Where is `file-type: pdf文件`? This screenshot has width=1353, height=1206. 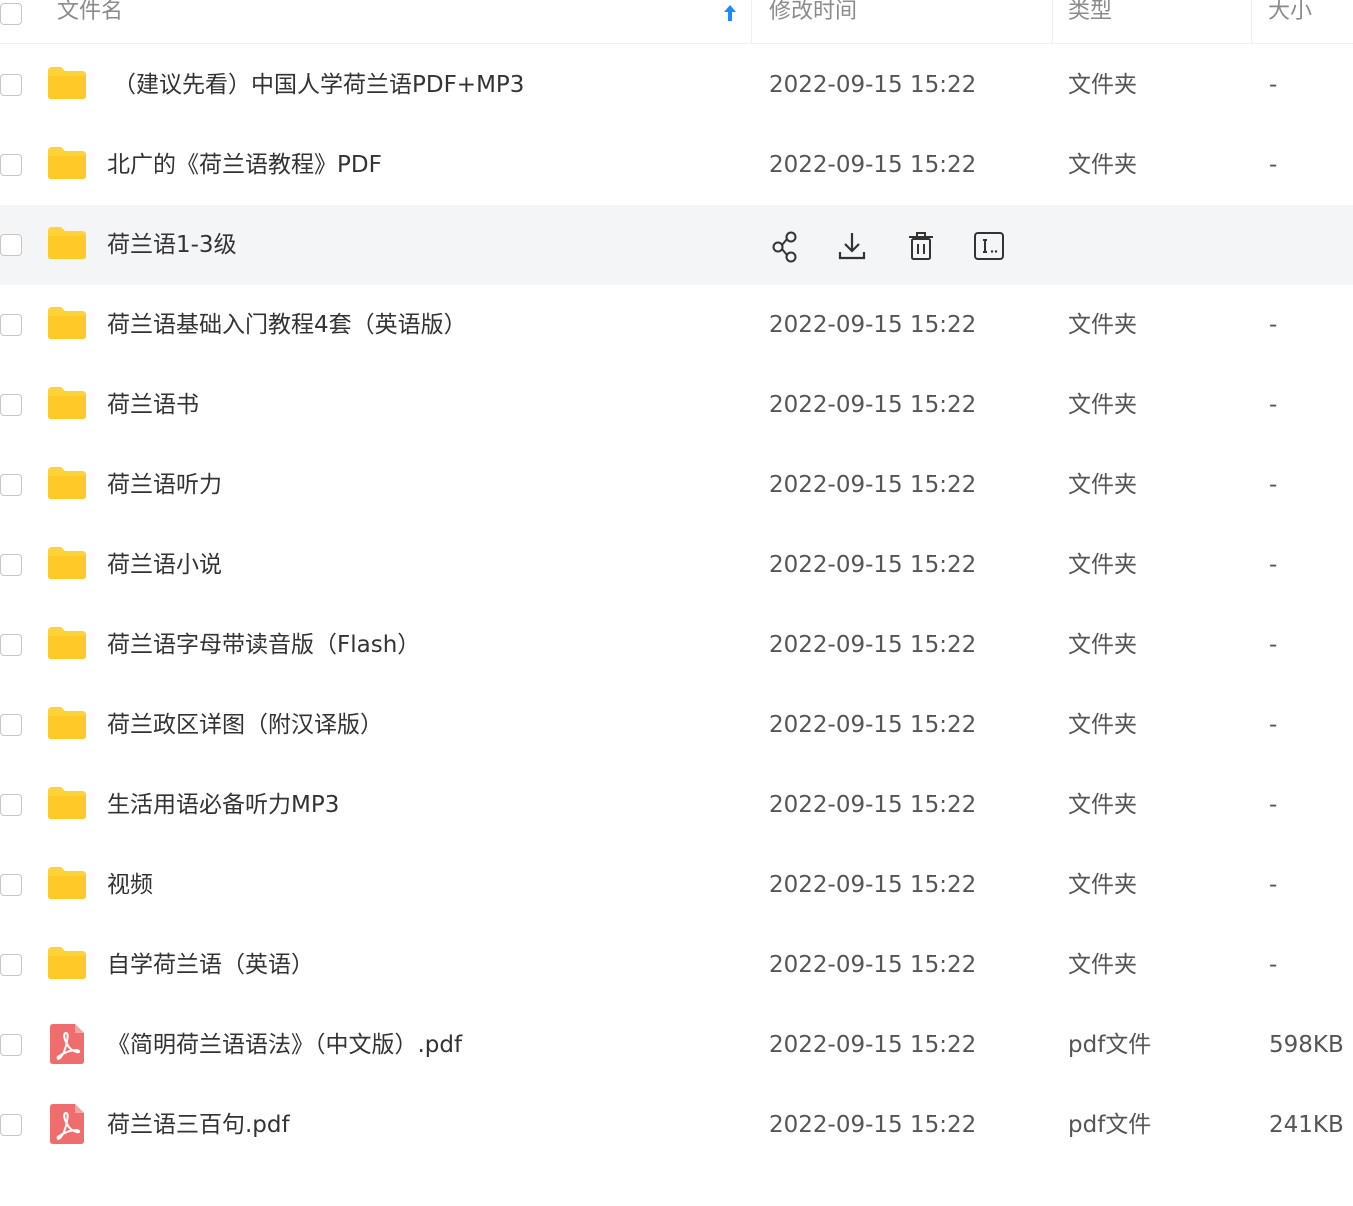 file-type: pdf文件 is located at coordinates (1110, 1045).